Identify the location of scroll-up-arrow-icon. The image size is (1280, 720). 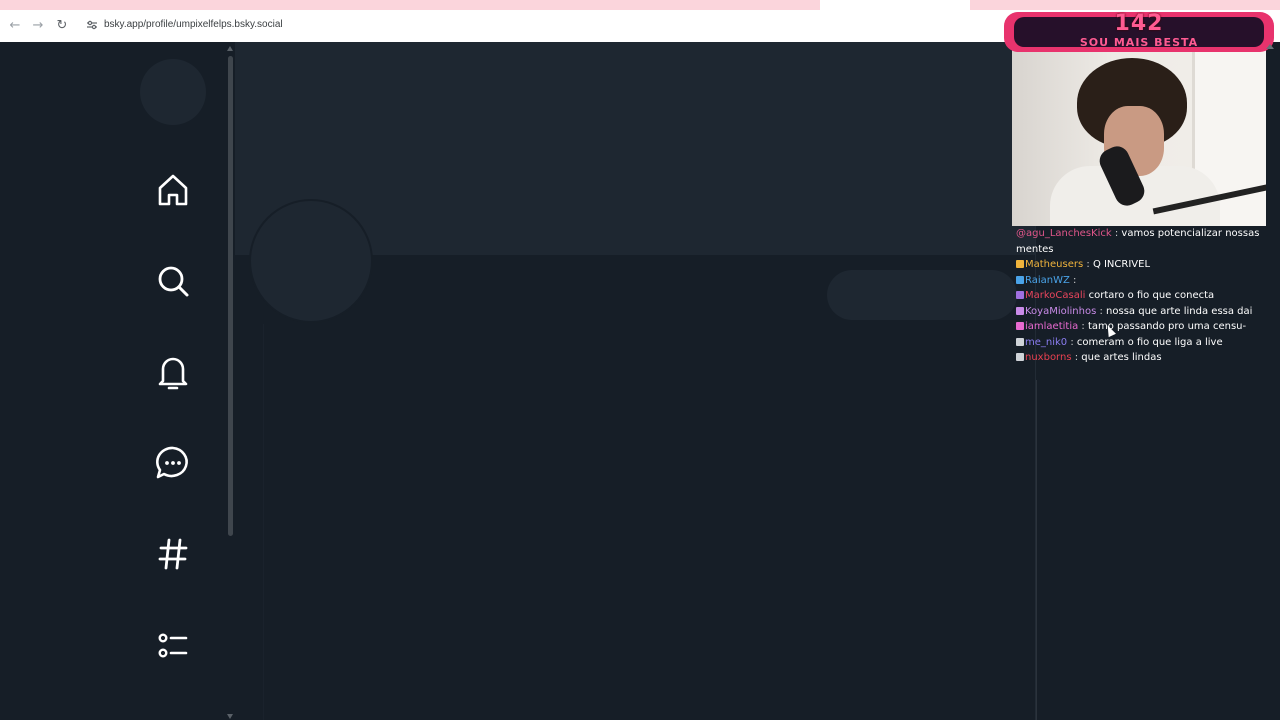
(230, 48).